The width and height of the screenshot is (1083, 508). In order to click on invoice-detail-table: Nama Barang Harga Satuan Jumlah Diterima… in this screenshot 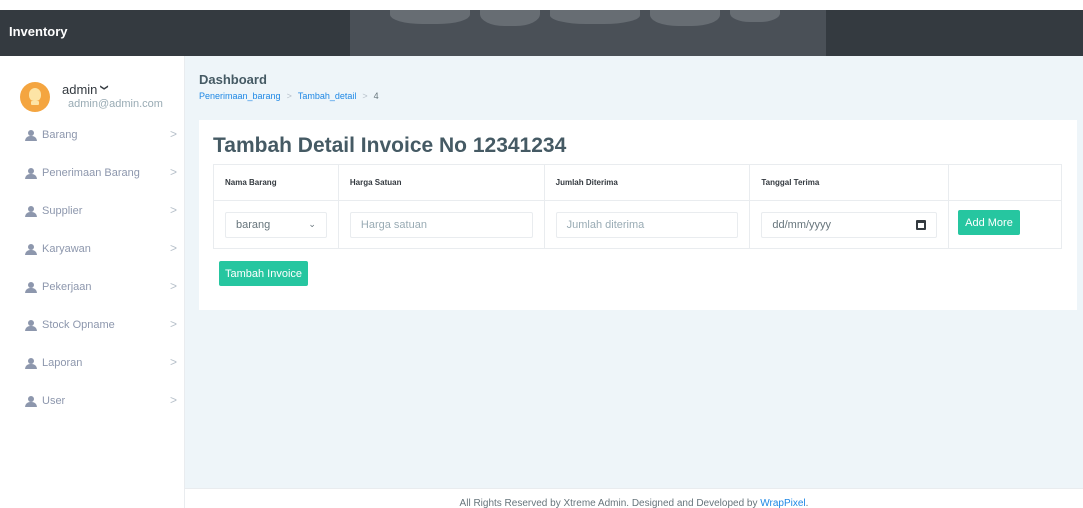, I will do `click(637, 206)`.